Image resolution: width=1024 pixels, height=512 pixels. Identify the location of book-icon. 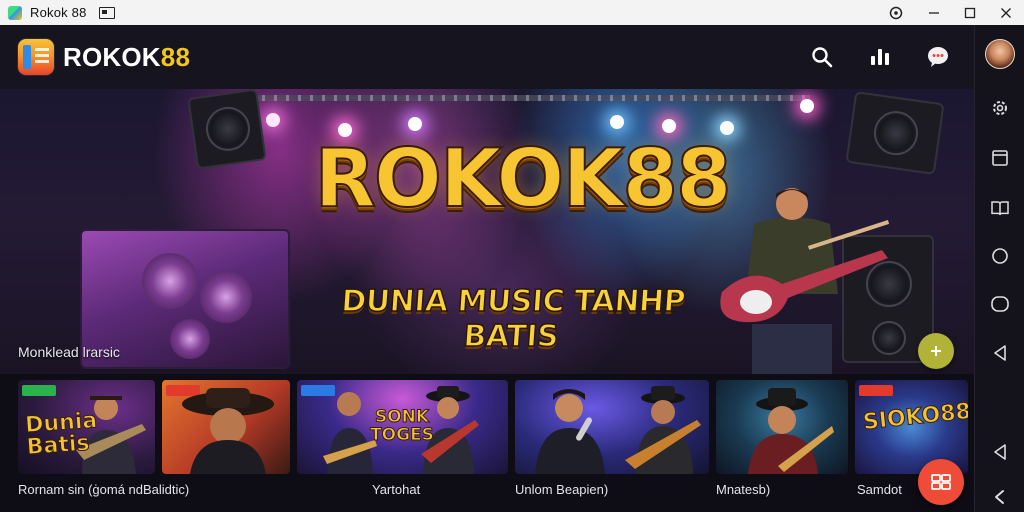
(1000, 208).